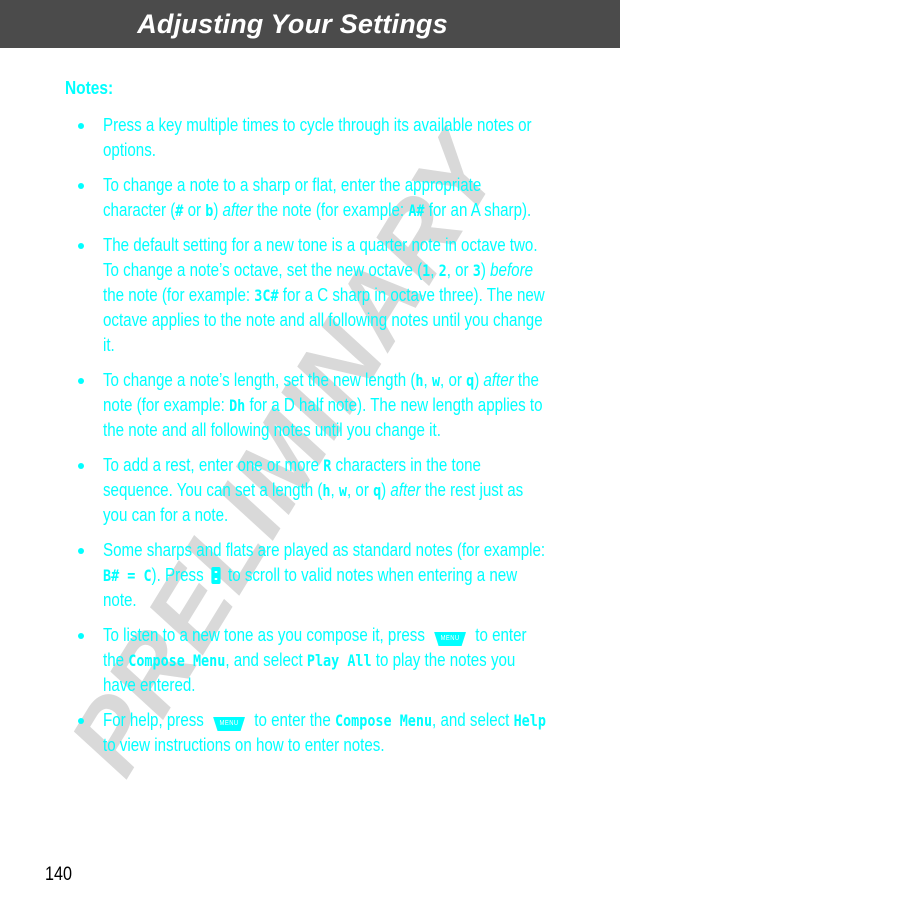  Describe the element at coordinates (339, 660) in the screenshot. I see `menu-option: Play All` at that location.